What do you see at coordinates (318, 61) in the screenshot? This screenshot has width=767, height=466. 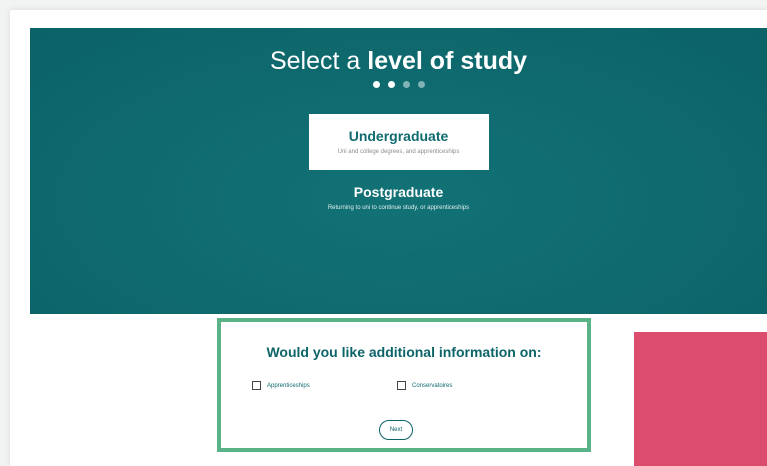 I see `title-prefix: Select a` at bounding box center [318, 61].